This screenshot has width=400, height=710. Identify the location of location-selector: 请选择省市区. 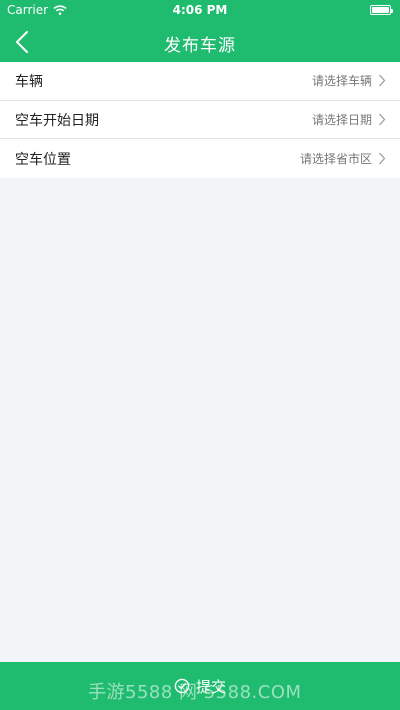
(343, 158).